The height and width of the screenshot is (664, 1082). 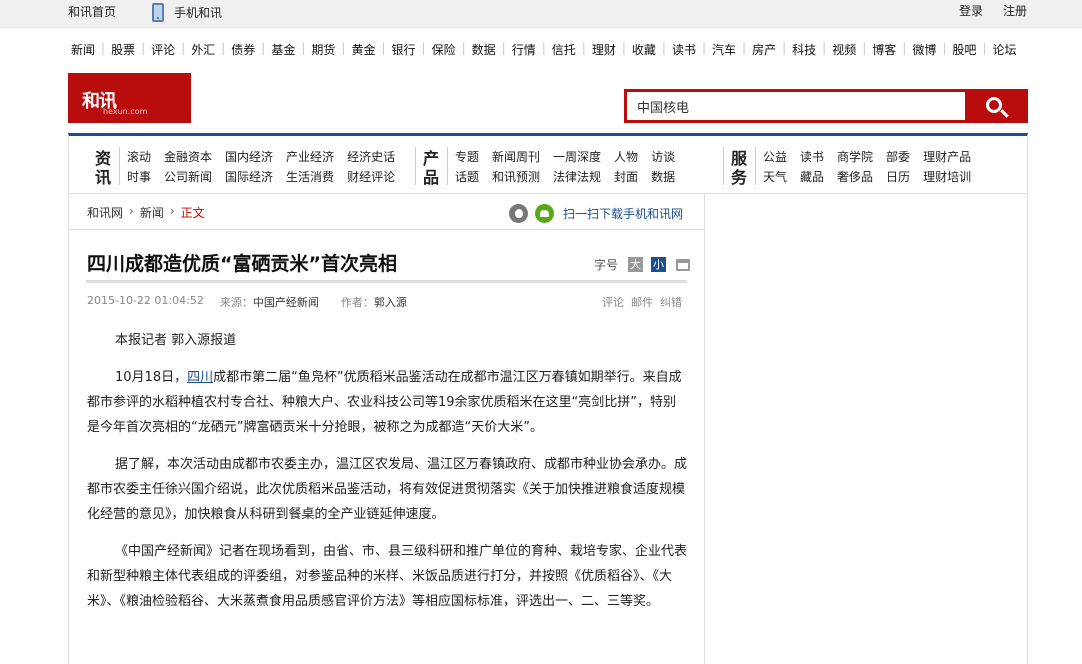 What do you see at coordinates (855, 179) in the screenshot?
I see `category-link: 奢侈品` at bounding box center [855, 179].